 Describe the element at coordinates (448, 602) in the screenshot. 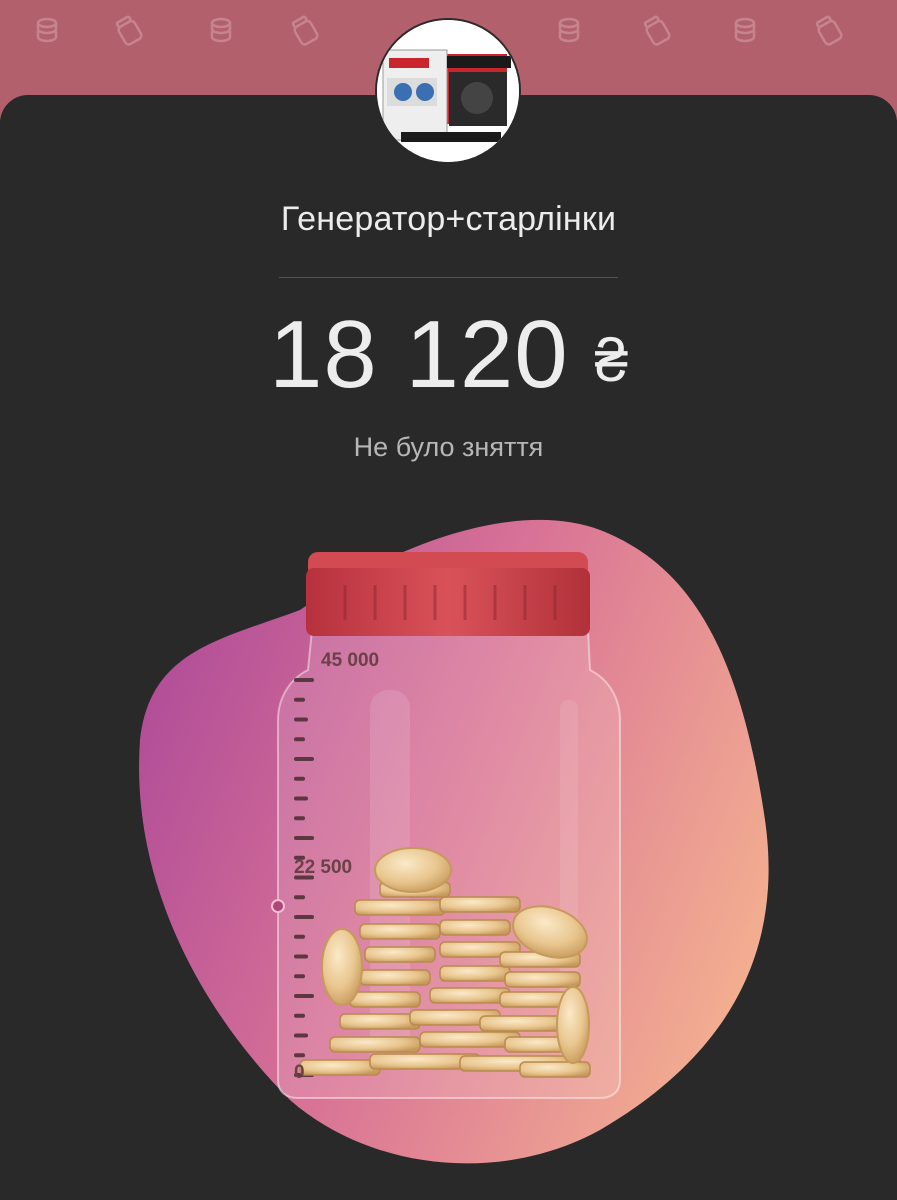

I see `jar-lid` at that location.